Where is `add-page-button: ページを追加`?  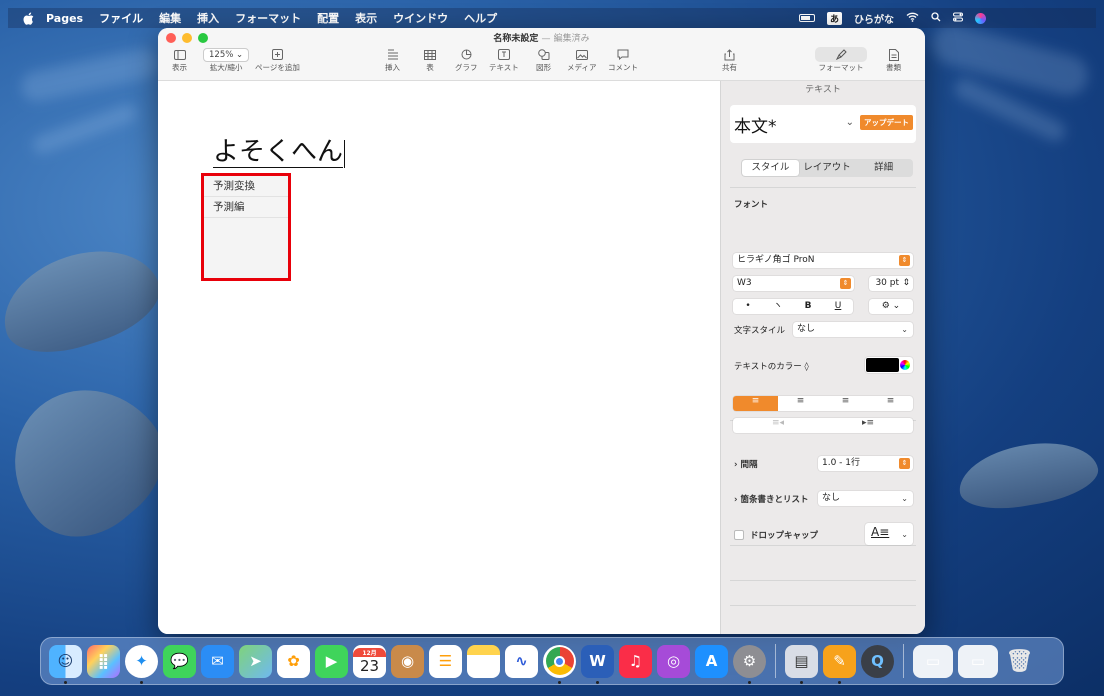
add-page-button: ページを追加 is located at coordinates (277, 60).